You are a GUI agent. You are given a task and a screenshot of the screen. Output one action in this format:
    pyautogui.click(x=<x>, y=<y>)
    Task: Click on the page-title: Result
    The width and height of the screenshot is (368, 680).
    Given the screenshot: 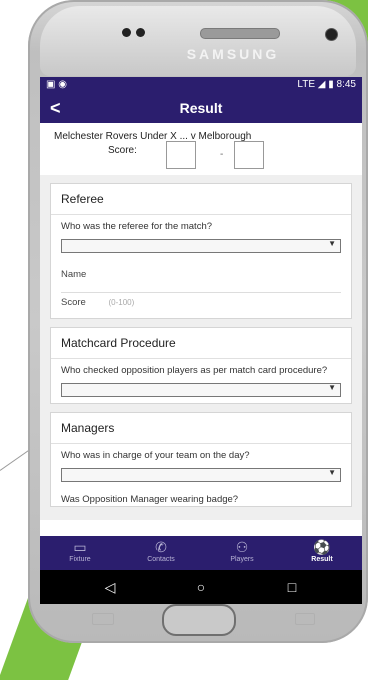 What is the action you would take?
    pyautogui.click(x=201, y=108)
    